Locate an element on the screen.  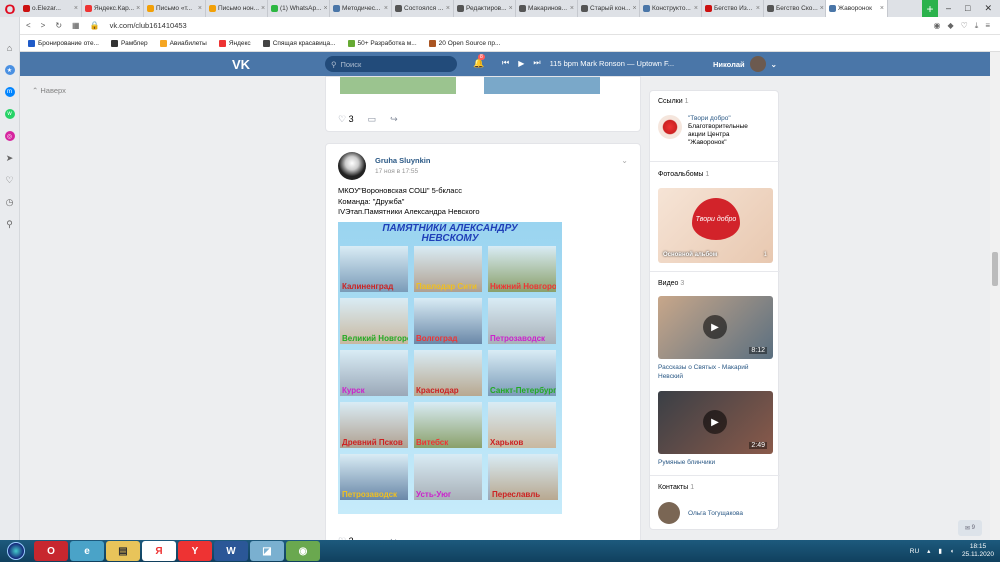
maximize-icon: □ is located at coordinates (967, 8).